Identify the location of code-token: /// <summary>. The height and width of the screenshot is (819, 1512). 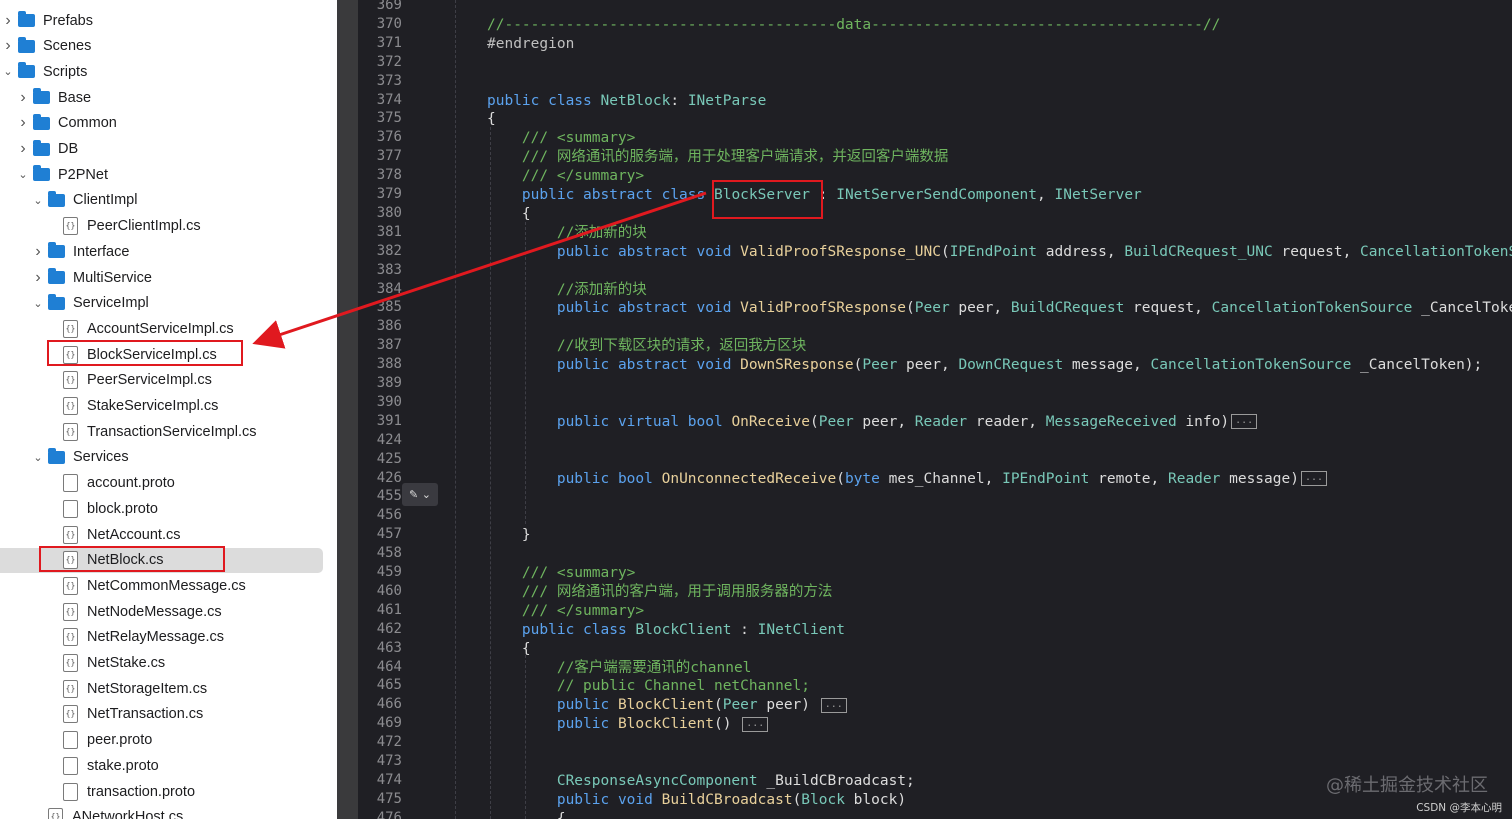
(561, 573).